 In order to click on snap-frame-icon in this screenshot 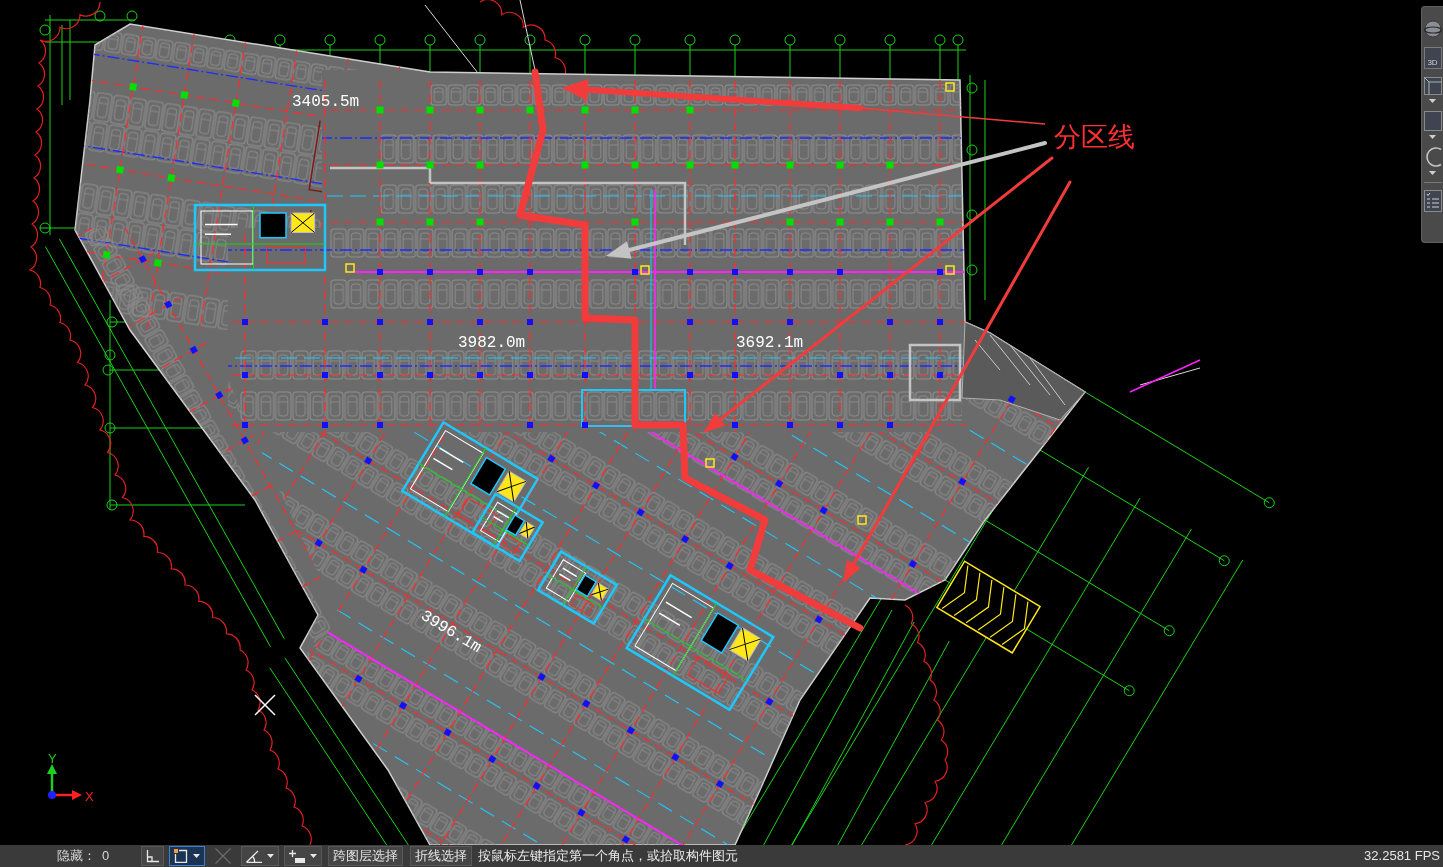, I will do `click(181, 856)`.